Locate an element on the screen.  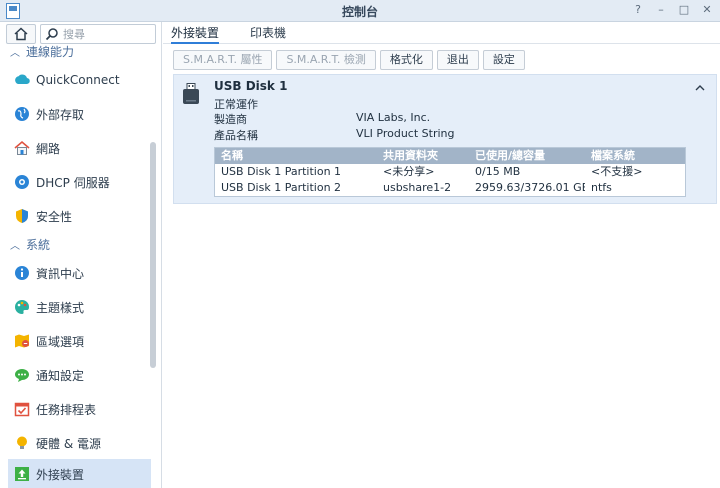
sidebar-top is located at coordinates (81, 34).